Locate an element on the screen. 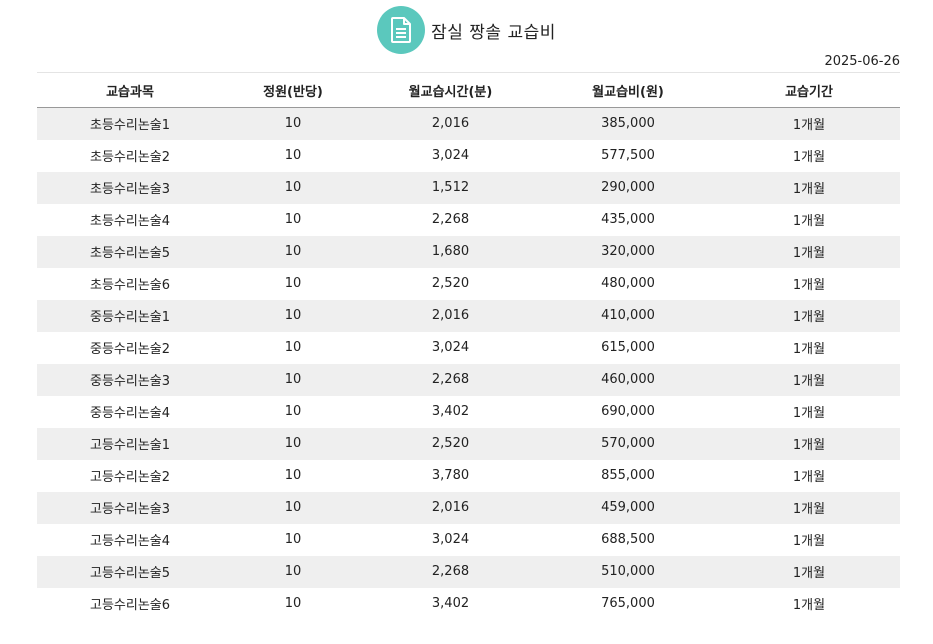  cell-subject: 고등수리논술4 is located at coordinates (130, 541).